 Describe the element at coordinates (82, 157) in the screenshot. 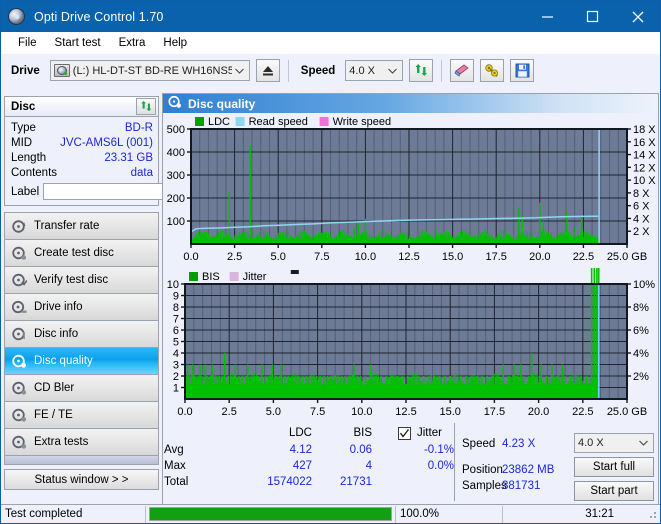

I see `disc-row-length: Length 23.31 GB` at that location.